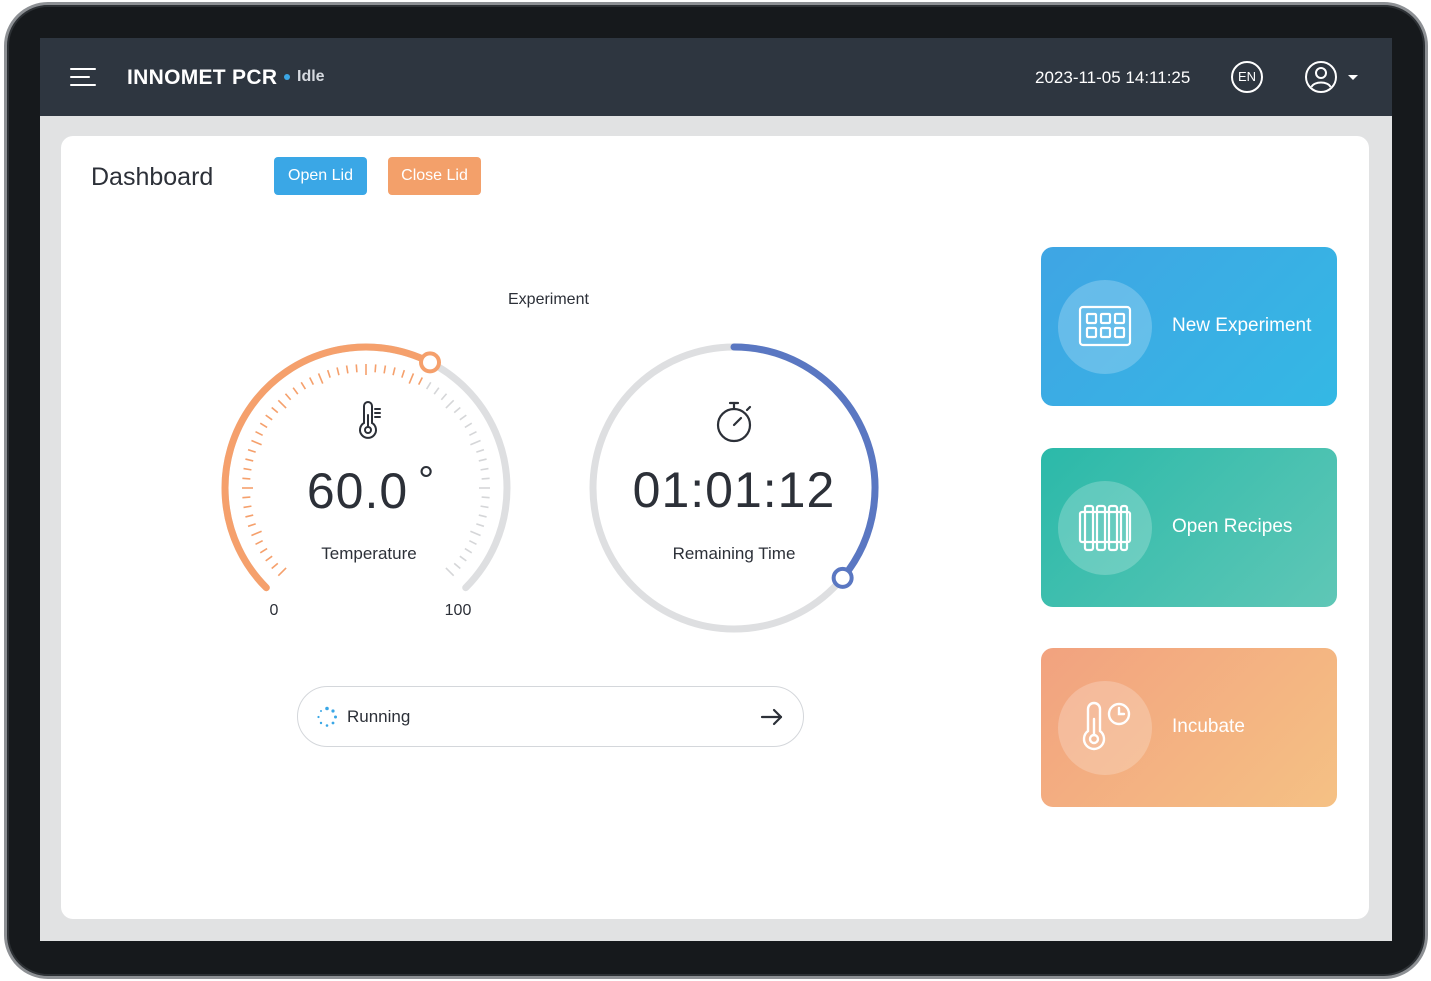 This screenshot has width=1431, height=981. Describe the element at coordinates (550, 488) in the screenshot. I see `gauges-area` at that location.